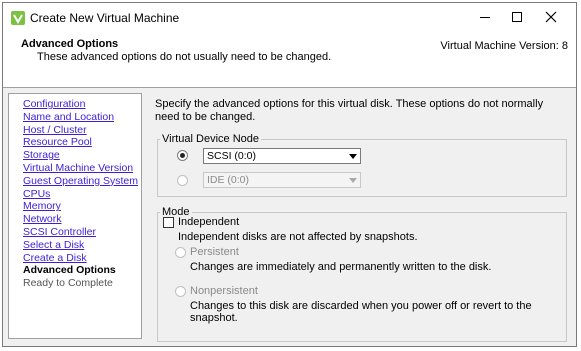 This screenshot has height=351, width=581. Describe the element at coordinates (289, 17) in the screenshot. I see `title-bar: Create New Virtual Machine` at that location.